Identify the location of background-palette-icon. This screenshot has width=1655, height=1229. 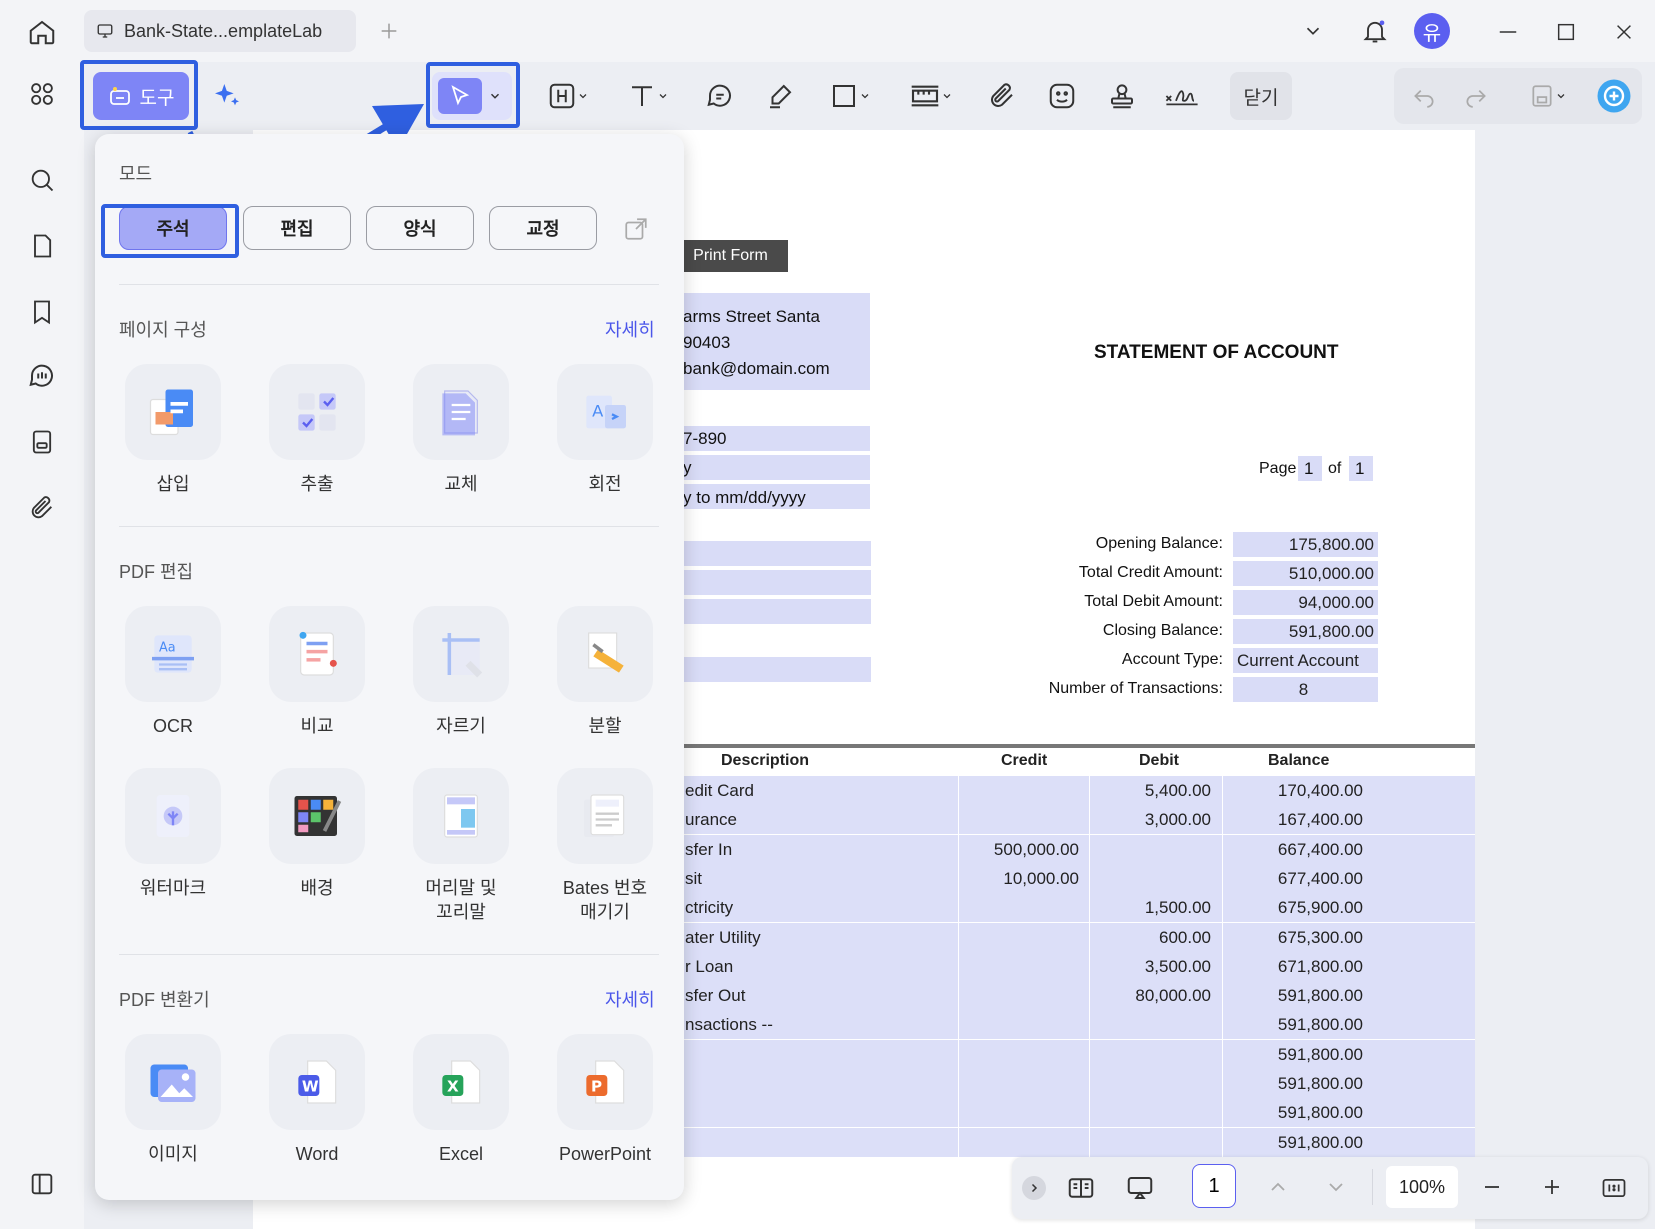
(318, 816).